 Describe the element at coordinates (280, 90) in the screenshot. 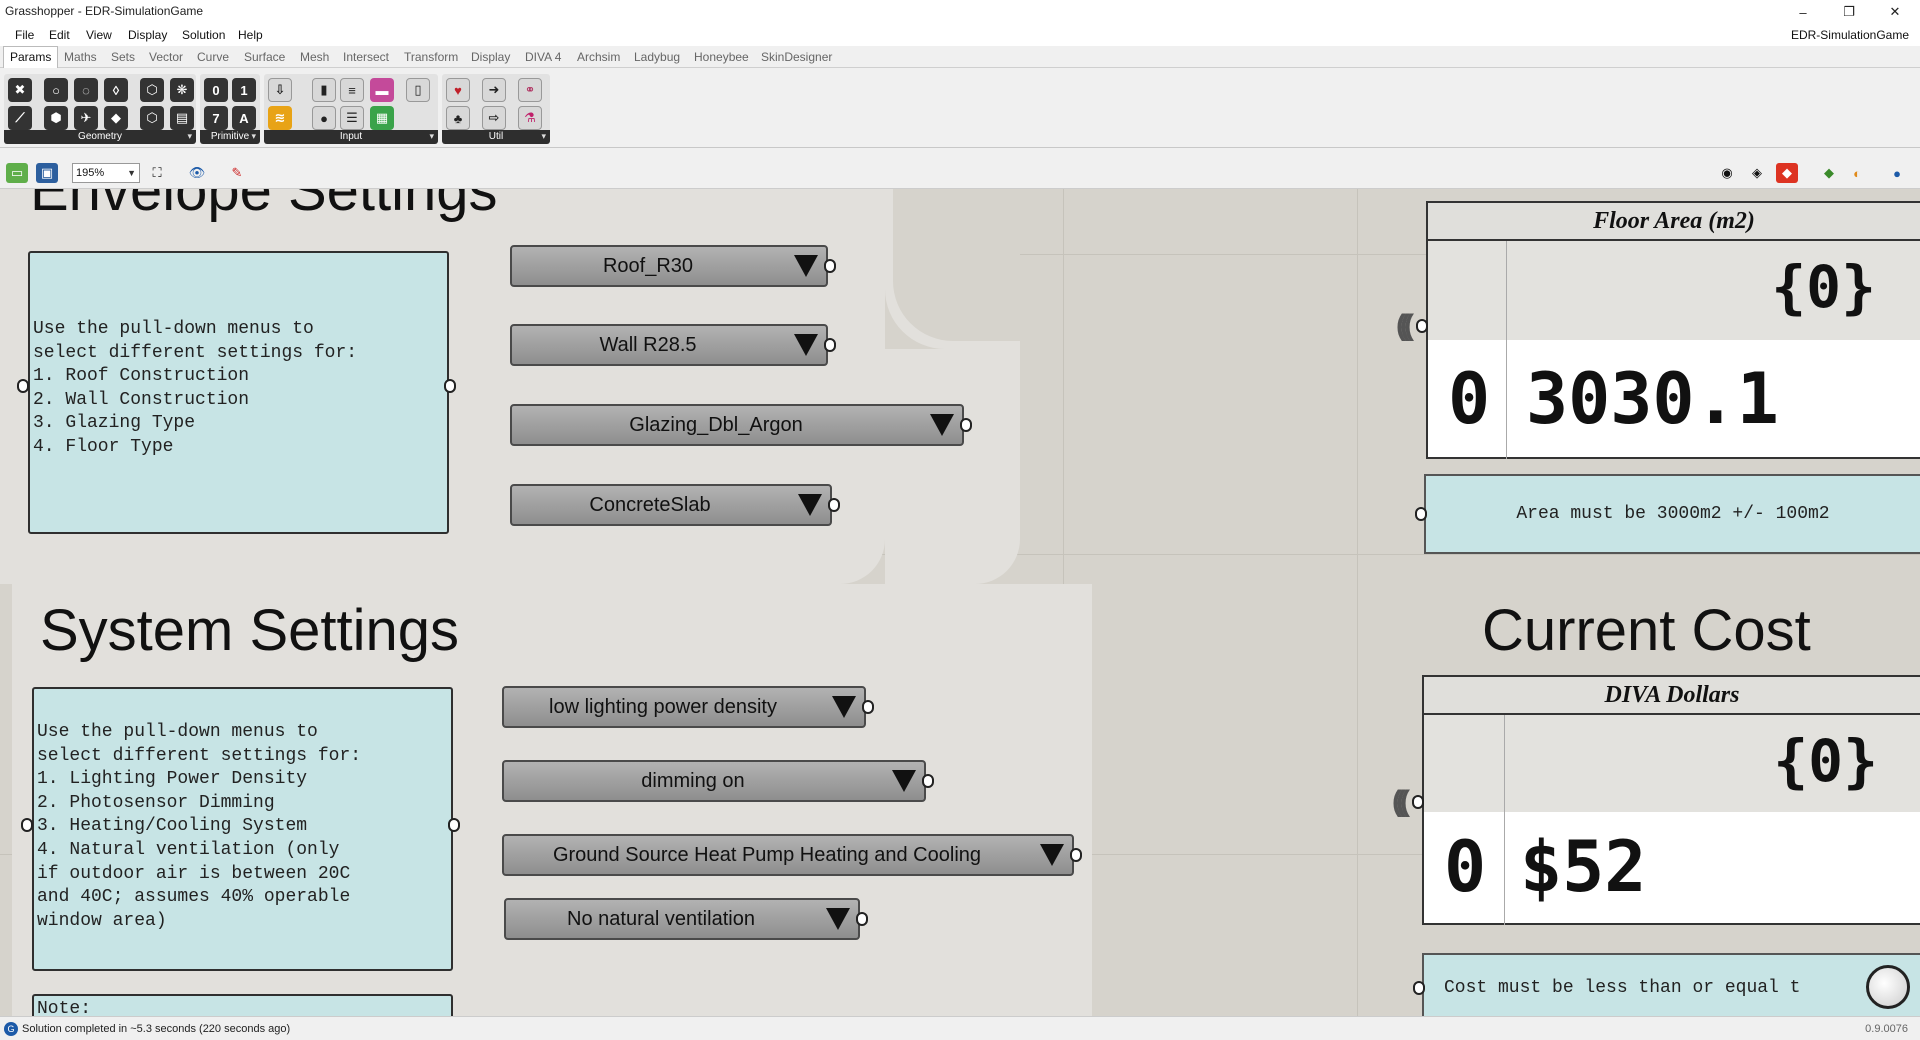

I see `import-icon: ⇩` at that location.